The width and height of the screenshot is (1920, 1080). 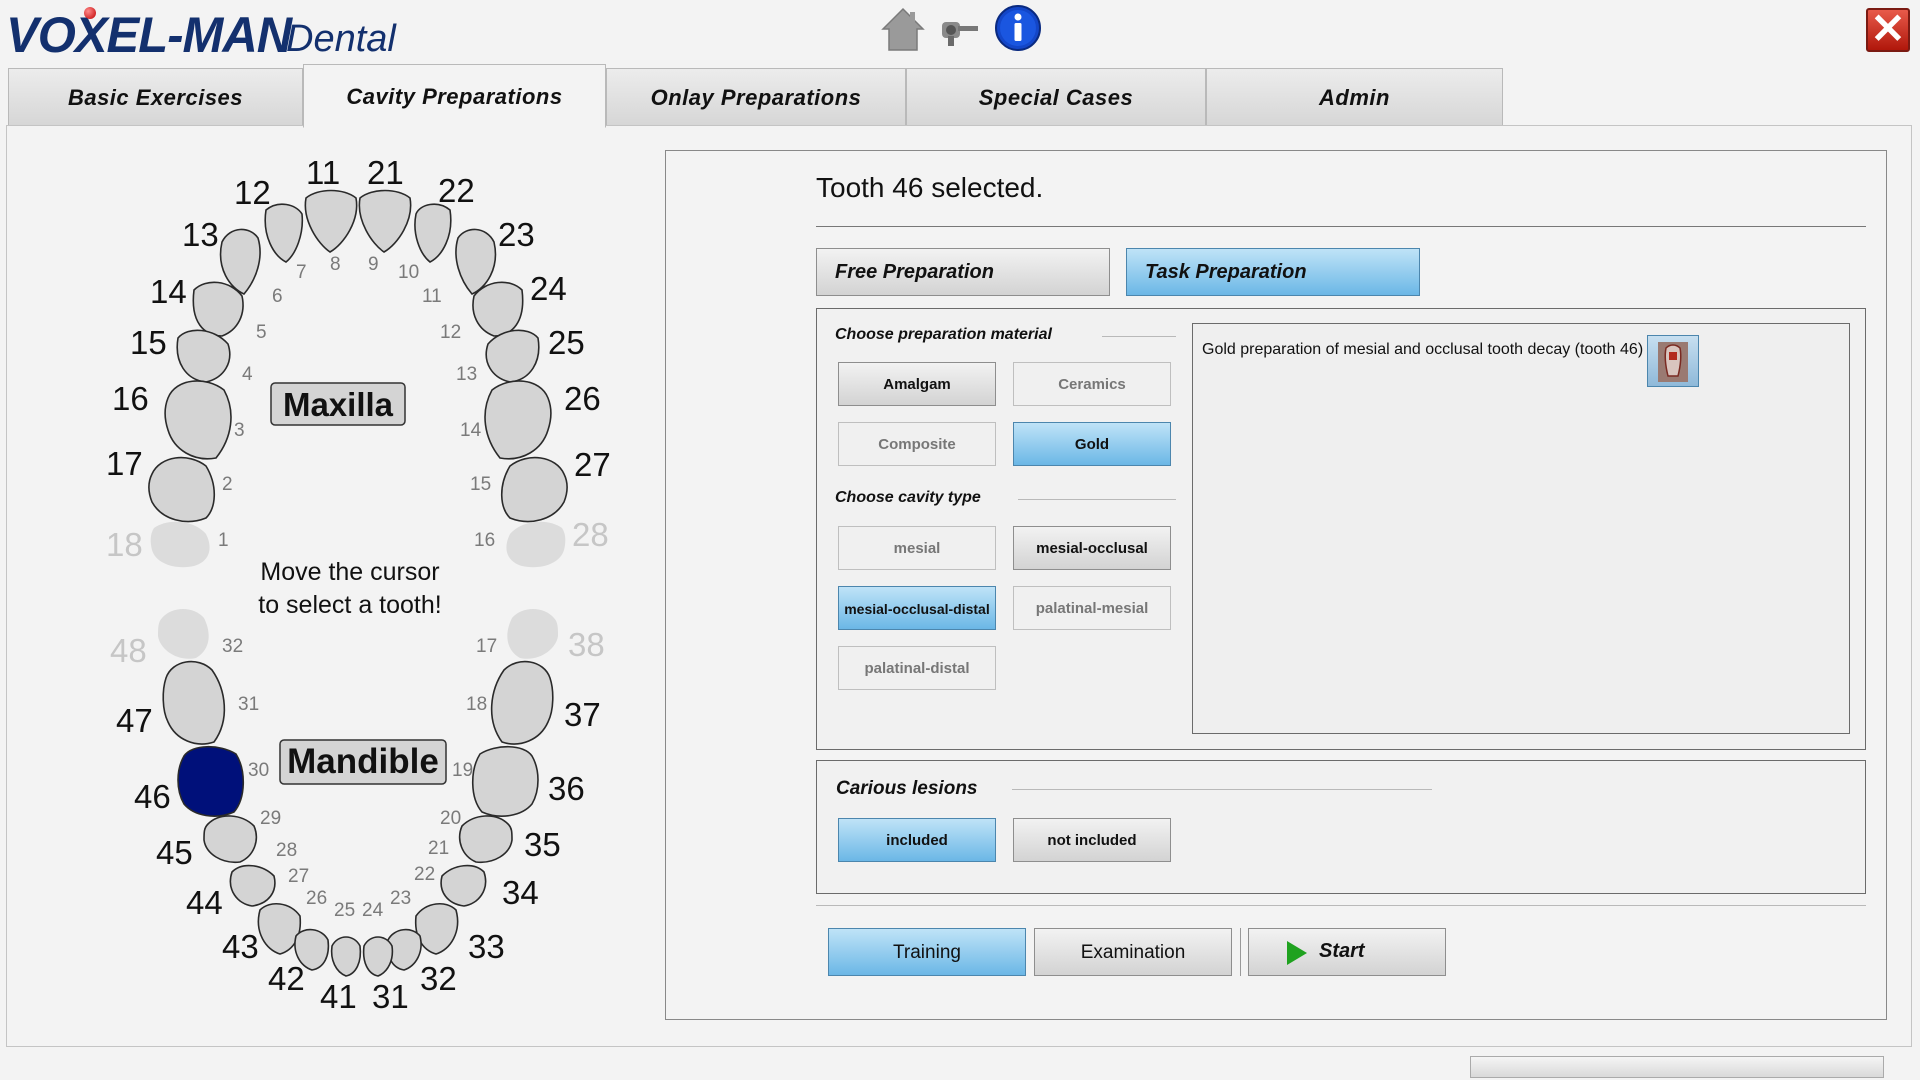 What do you see at coordinates (917, 608) in the screenshot?
I see `cavity-mesial-occlusal-distal-button: mesial-occlusal-distal` at bounding box center [917, 608].